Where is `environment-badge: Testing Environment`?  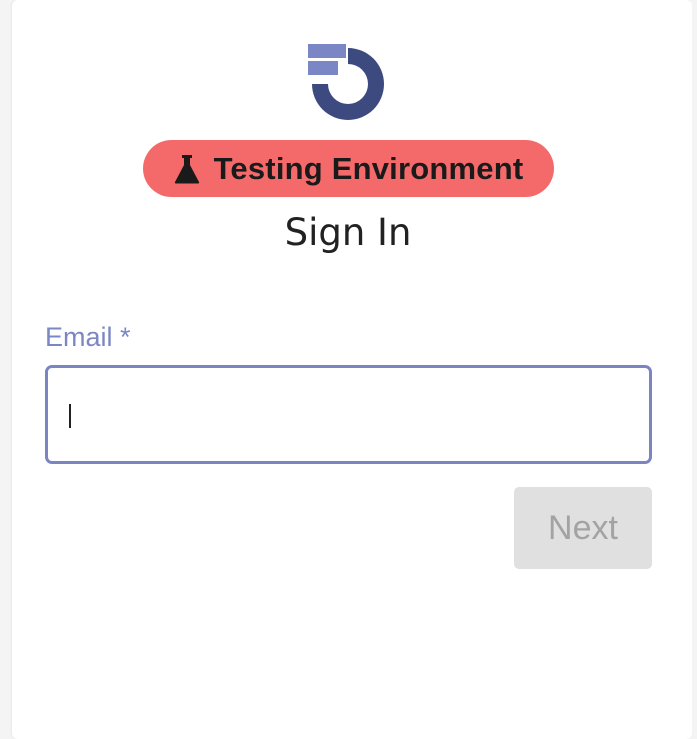 environment-badge: Testing Environment is located at coordinates (348, 168).